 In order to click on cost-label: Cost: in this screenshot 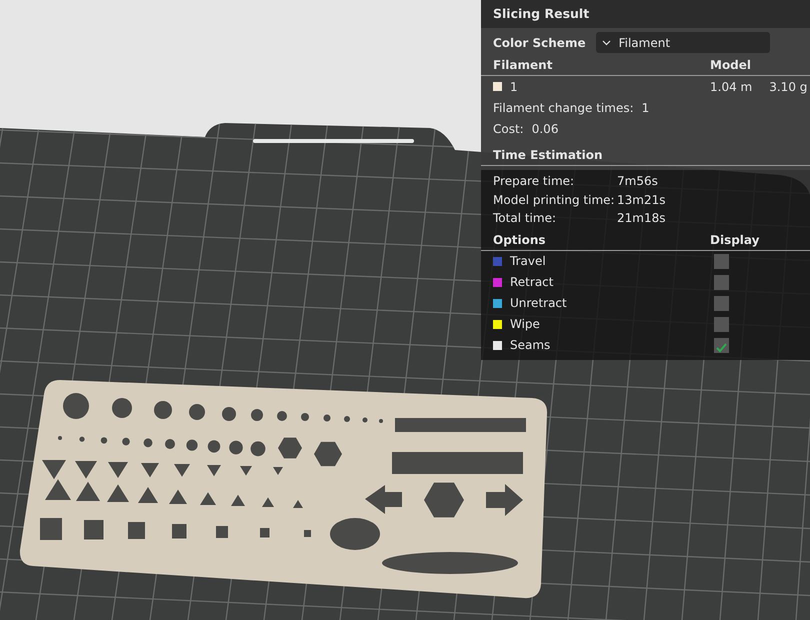, I will do `click(508, 129)`.